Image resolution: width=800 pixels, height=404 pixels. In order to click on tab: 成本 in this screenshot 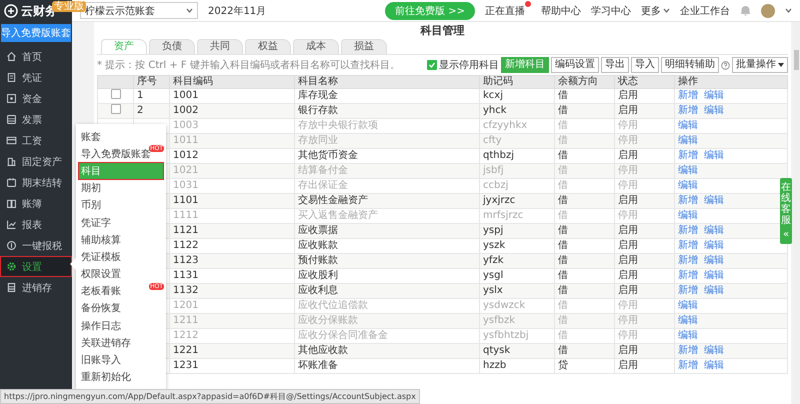, I will do `click(316, 46)`.